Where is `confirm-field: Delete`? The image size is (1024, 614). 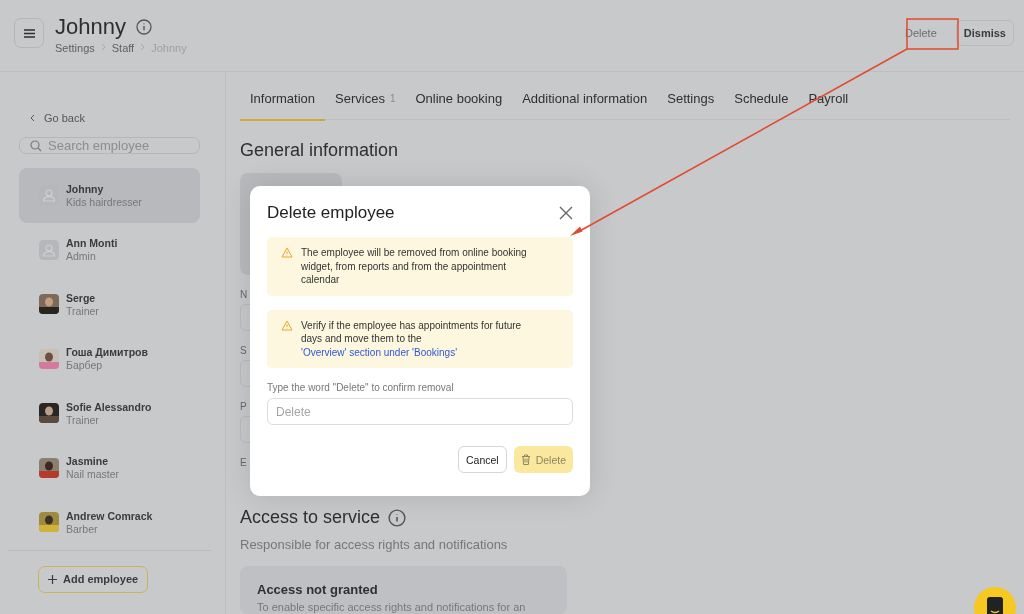
confirm-field: Delete is located at coordinates (420, 411).